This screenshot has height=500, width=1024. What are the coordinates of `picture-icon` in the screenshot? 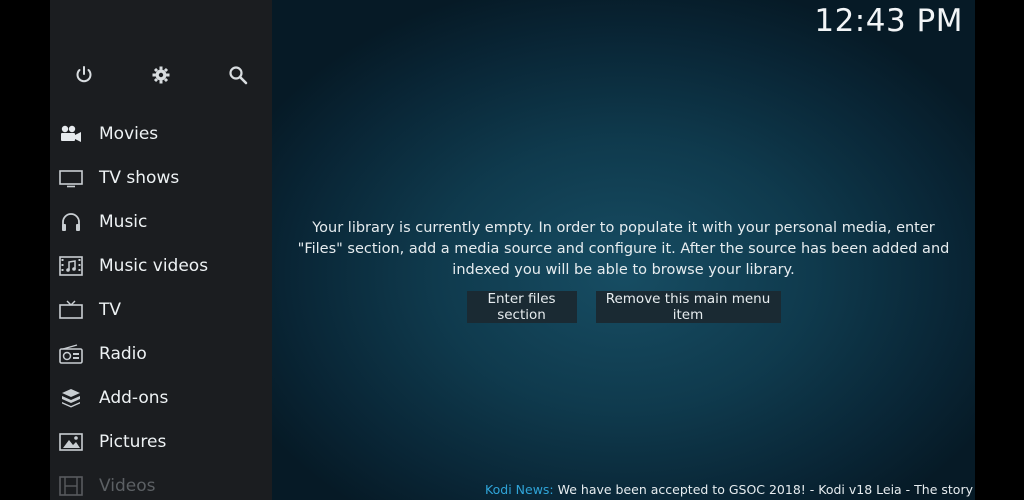 It's located at (71, 442).